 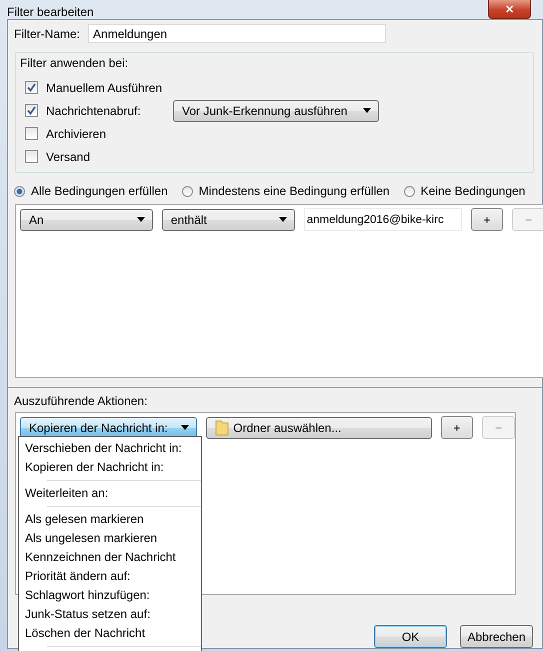 What do you see at coordinates (410, 636) in the screenshot?
I see `dialog-button: OK` at bounding box center [410, 636].